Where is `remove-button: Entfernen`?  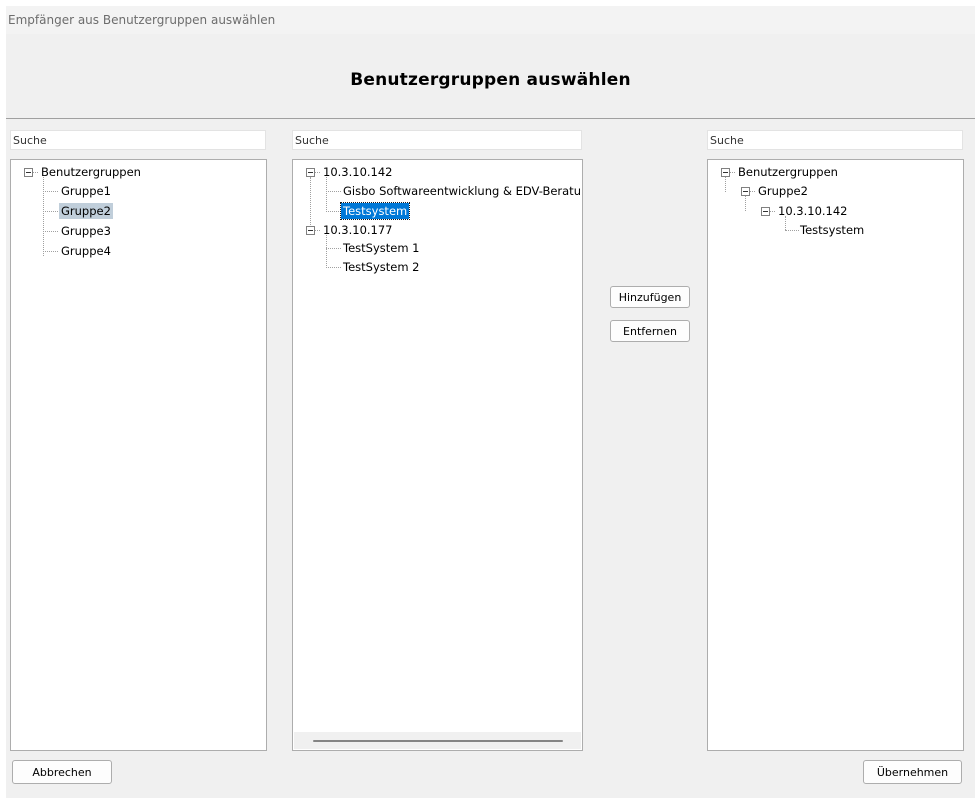 remove-button: Entfernen is located at coordinates (650, 331).